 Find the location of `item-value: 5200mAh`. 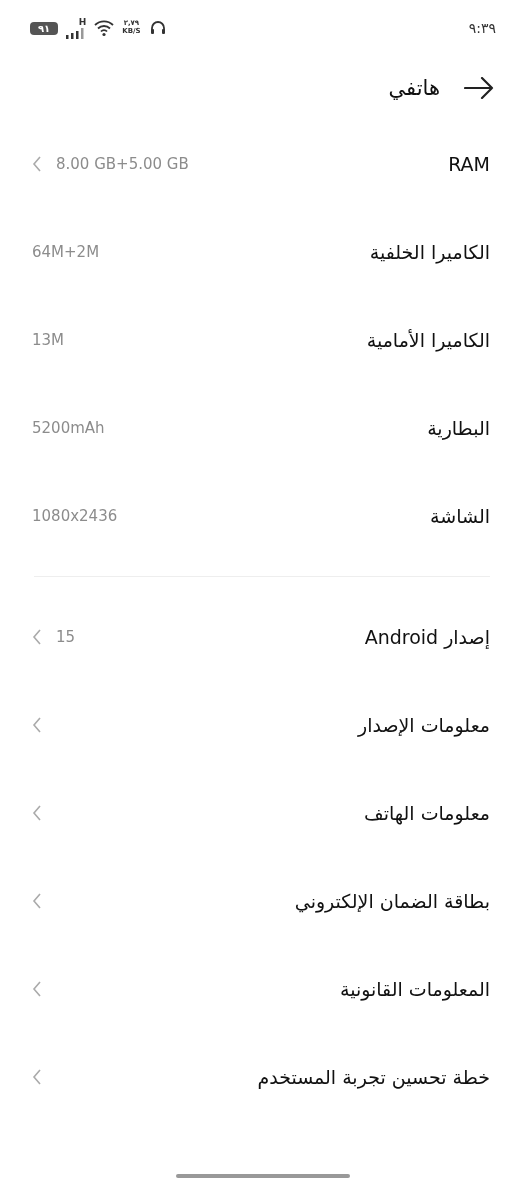

item-value: 5200mAh is located at coordinates (68, 428).